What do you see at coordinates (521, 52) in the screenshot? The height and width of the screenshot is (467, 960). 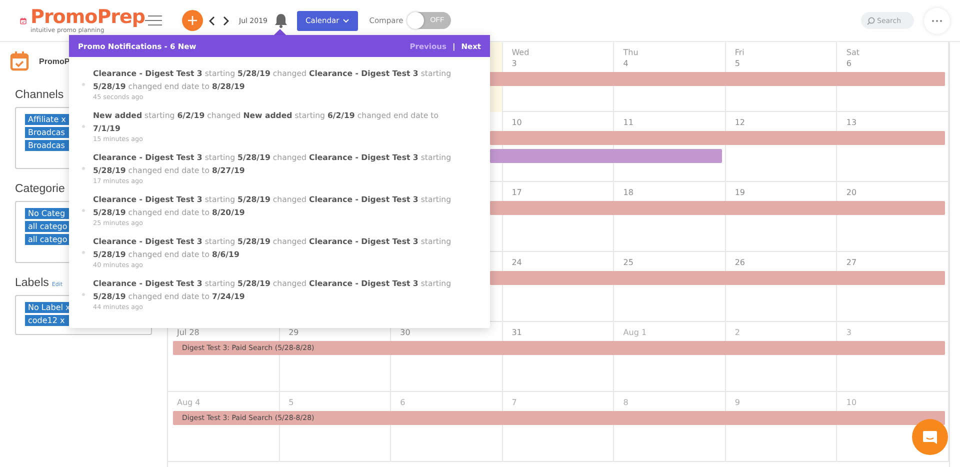 I see `day-name: Wed` at bounding box center [521, 52].